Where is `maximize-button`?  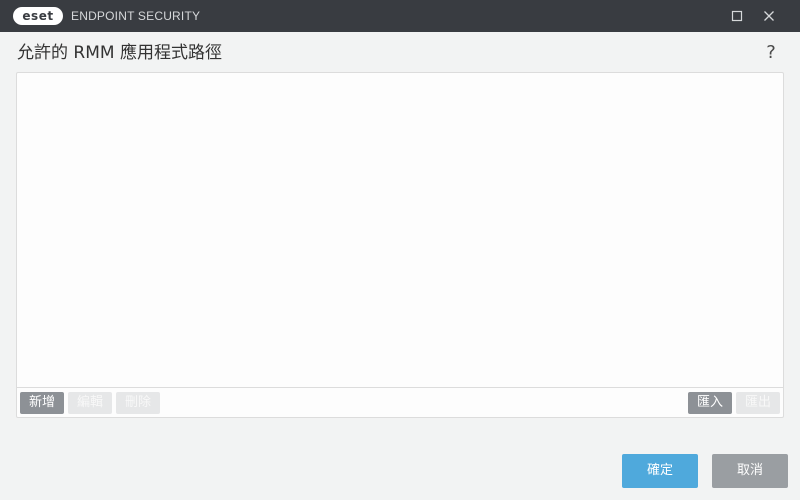 maximize-button is located at coordinates (737, 16).